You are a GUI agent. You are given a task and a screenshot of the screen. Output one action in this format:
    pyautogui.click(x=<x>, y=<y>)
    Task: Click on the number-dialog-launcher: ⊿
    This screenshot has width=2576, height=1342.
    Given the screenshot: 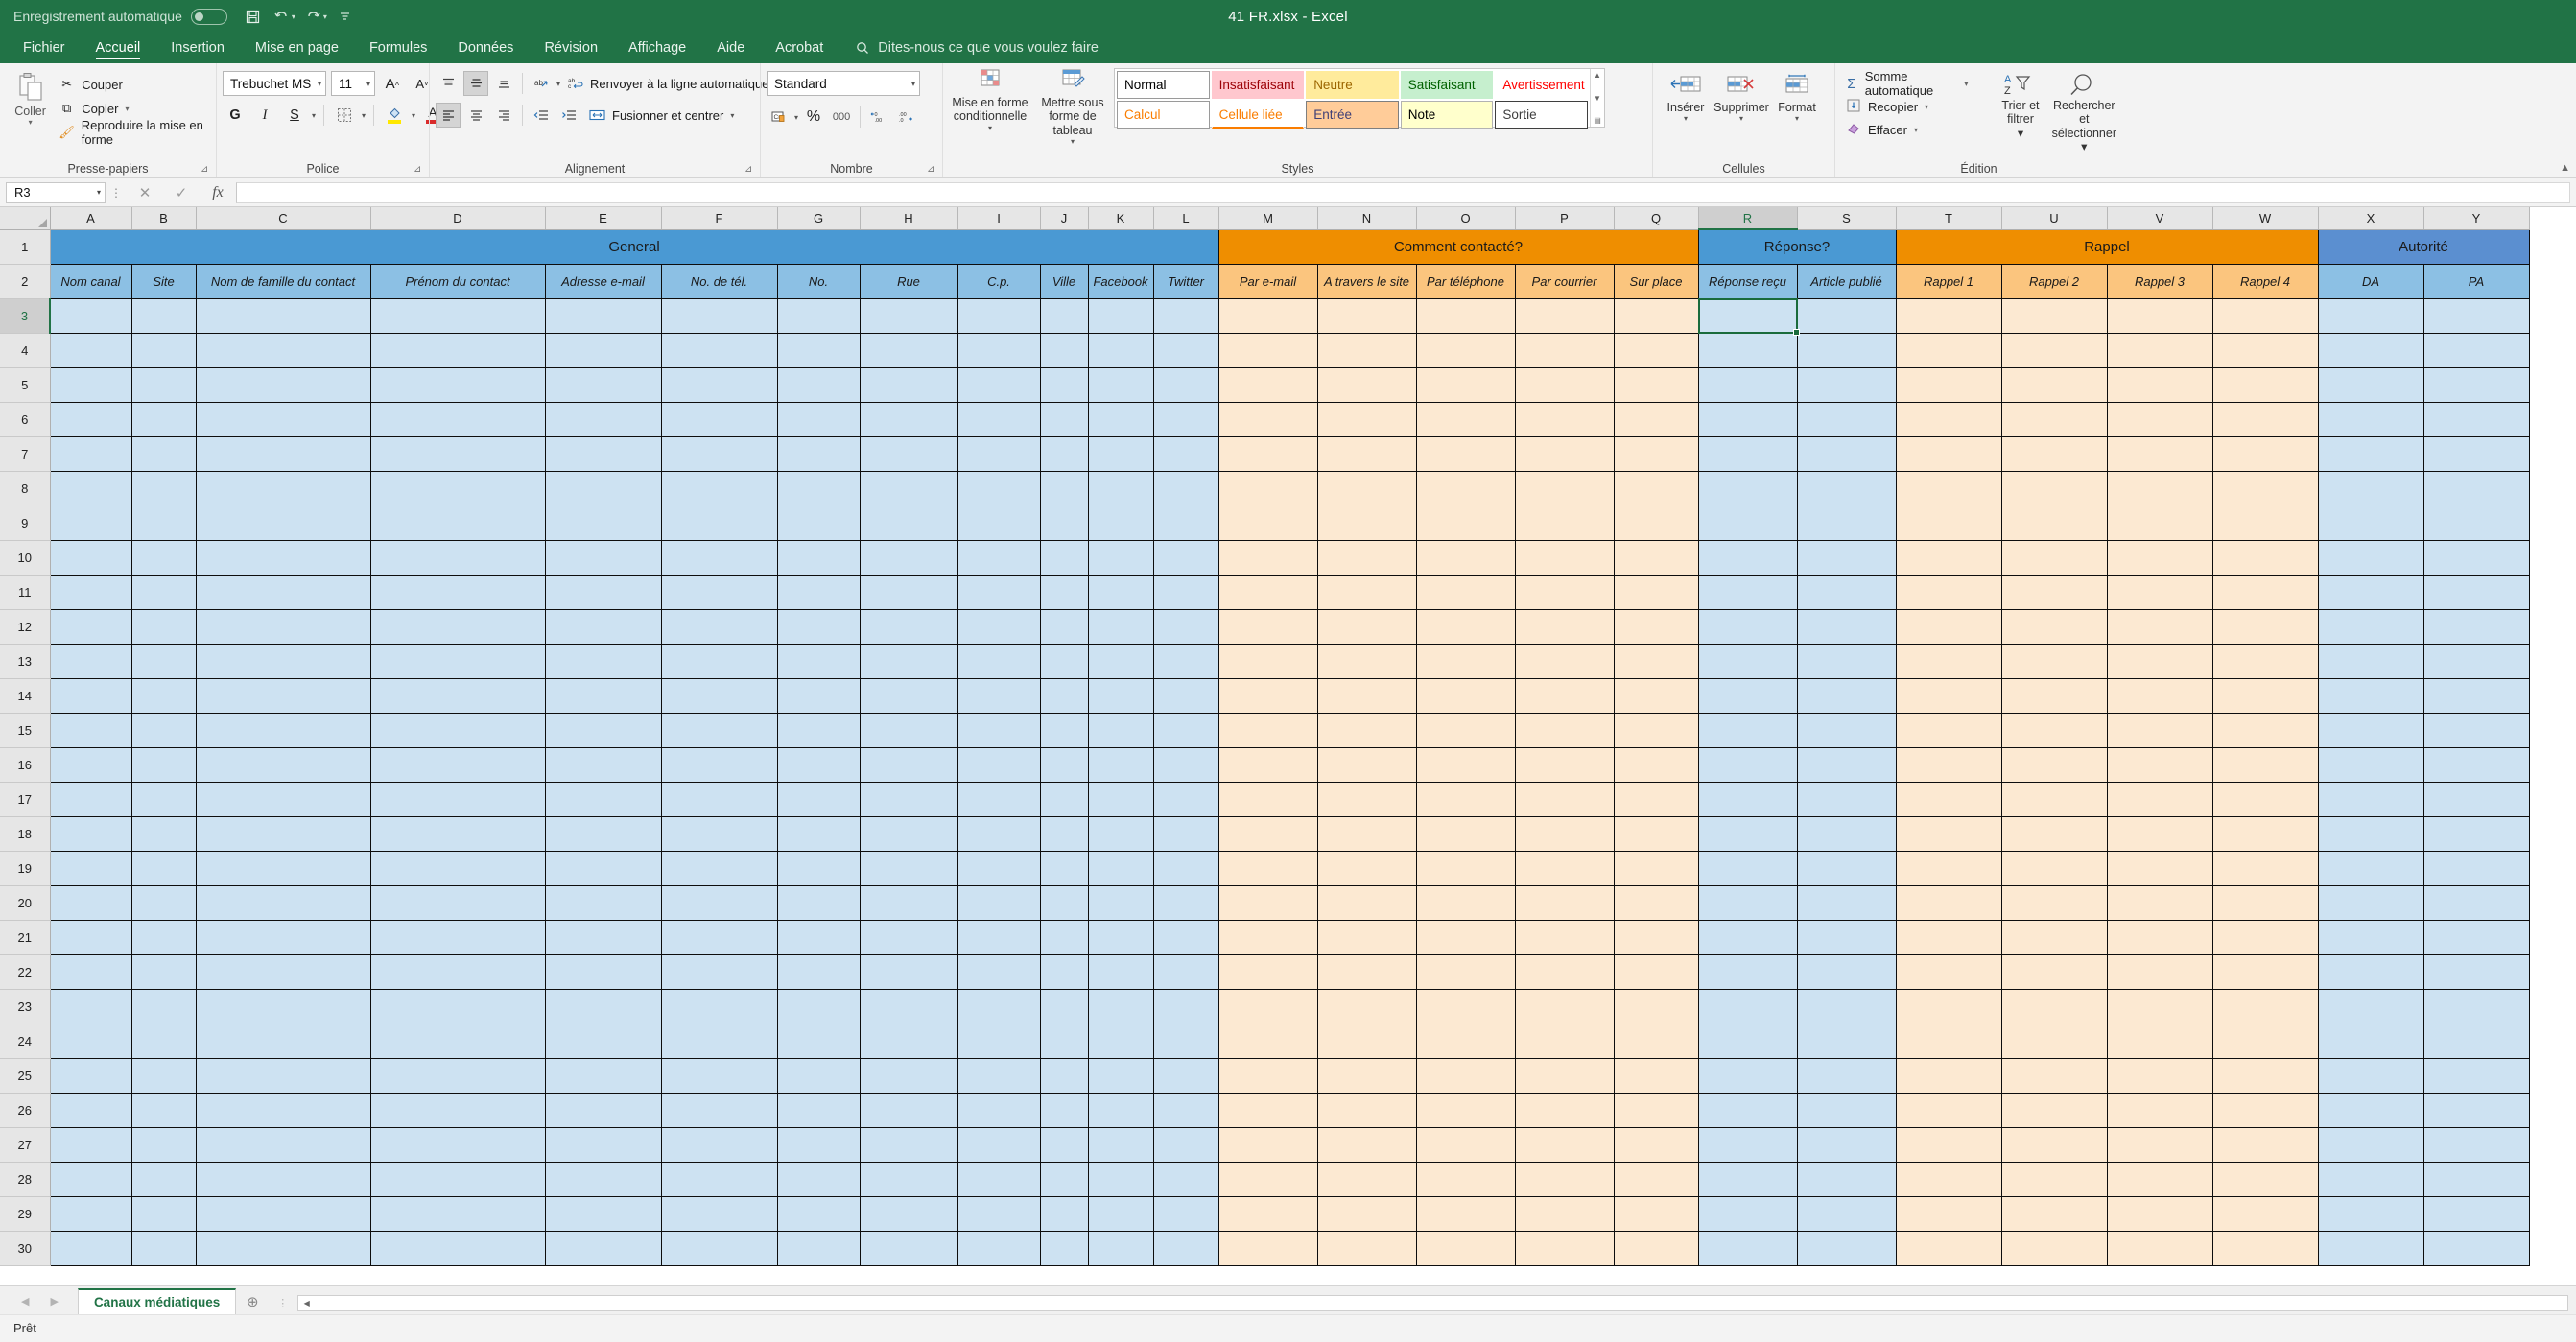 What is the action you would take?
    pyautogui.click(x=932, y=170)
    